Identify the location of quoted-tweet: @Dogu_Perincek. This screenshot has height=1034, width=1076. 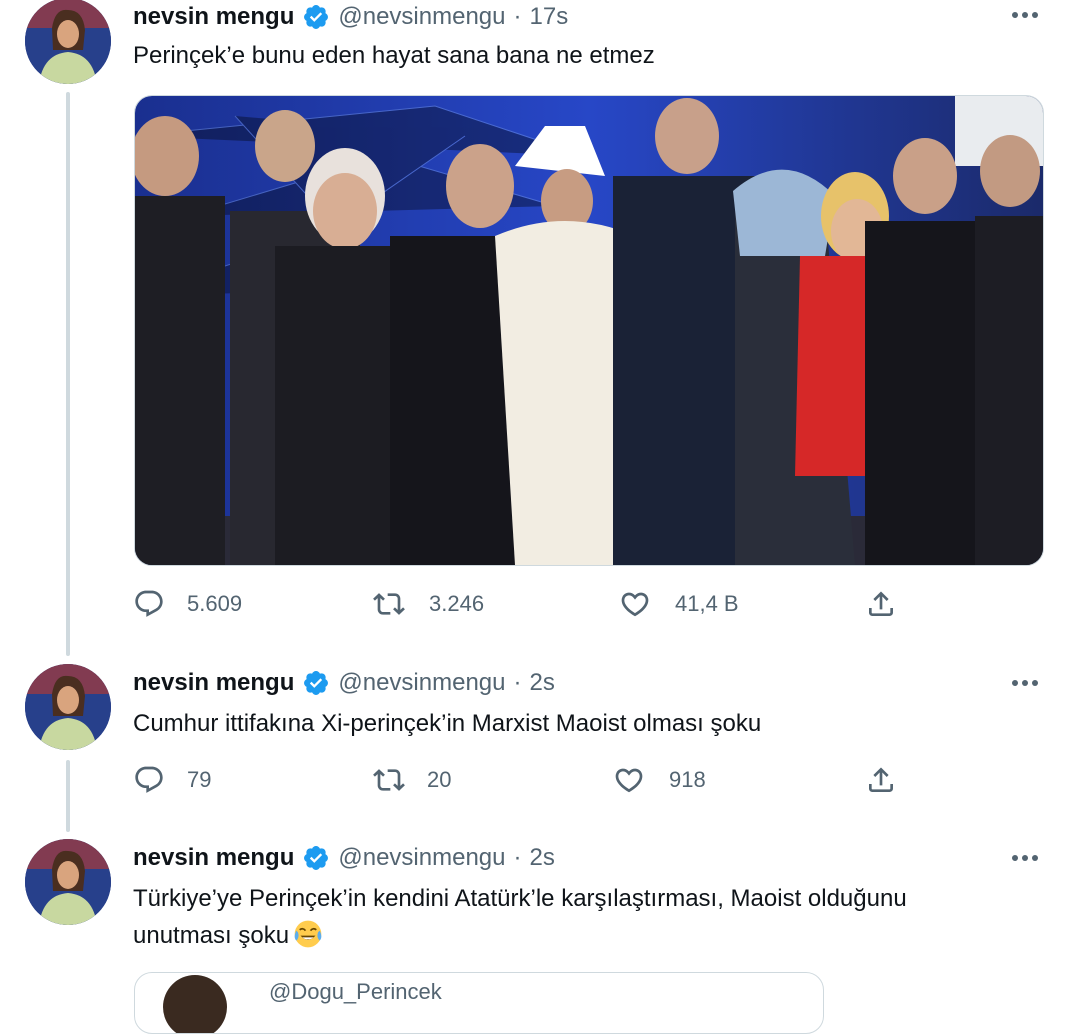
(479, 1003).